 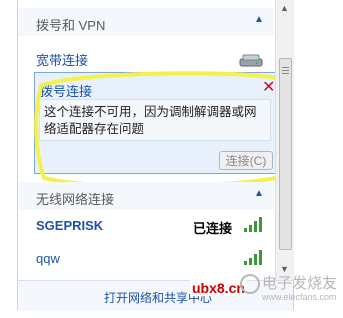 I want to click on section-header-dialup-vpn: 拨号和 VPN ▲, so click(x=146, y=22).